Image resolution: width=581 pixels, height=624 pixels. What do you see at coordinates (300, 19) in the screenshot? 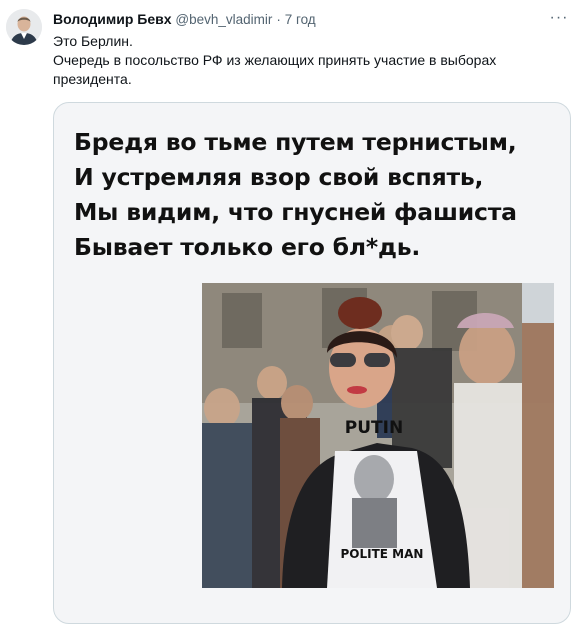
I see `timestamp: 7 год` at bounding box center [300, 19].